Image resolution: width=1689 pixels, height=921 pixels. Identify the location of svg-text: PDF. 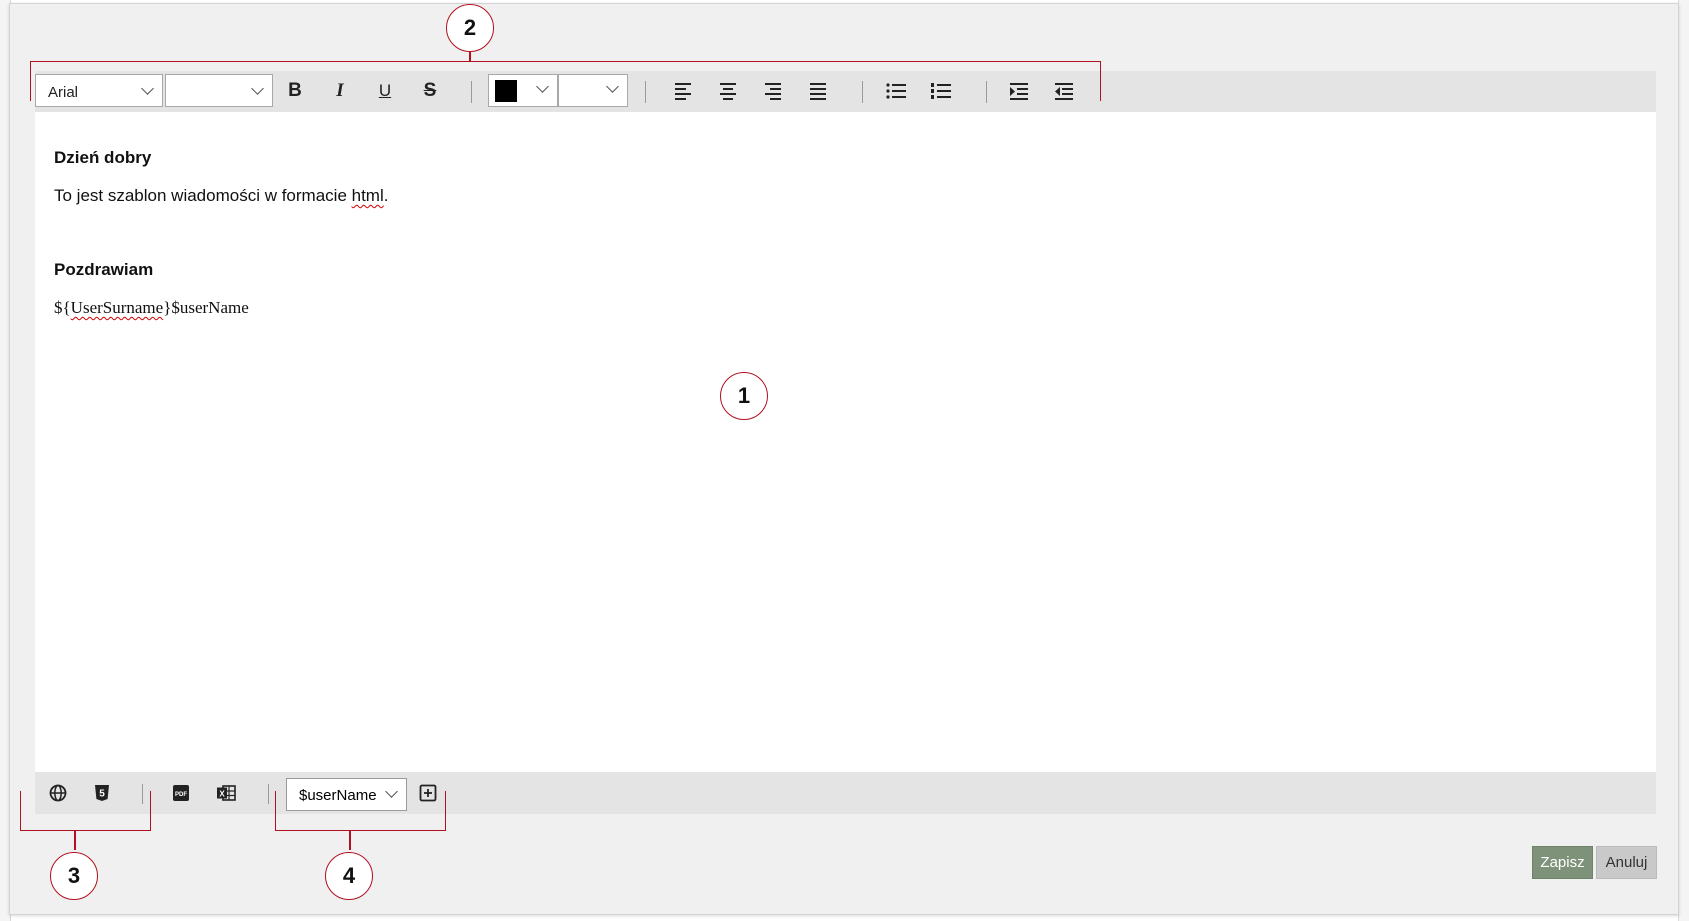
(181, 795).